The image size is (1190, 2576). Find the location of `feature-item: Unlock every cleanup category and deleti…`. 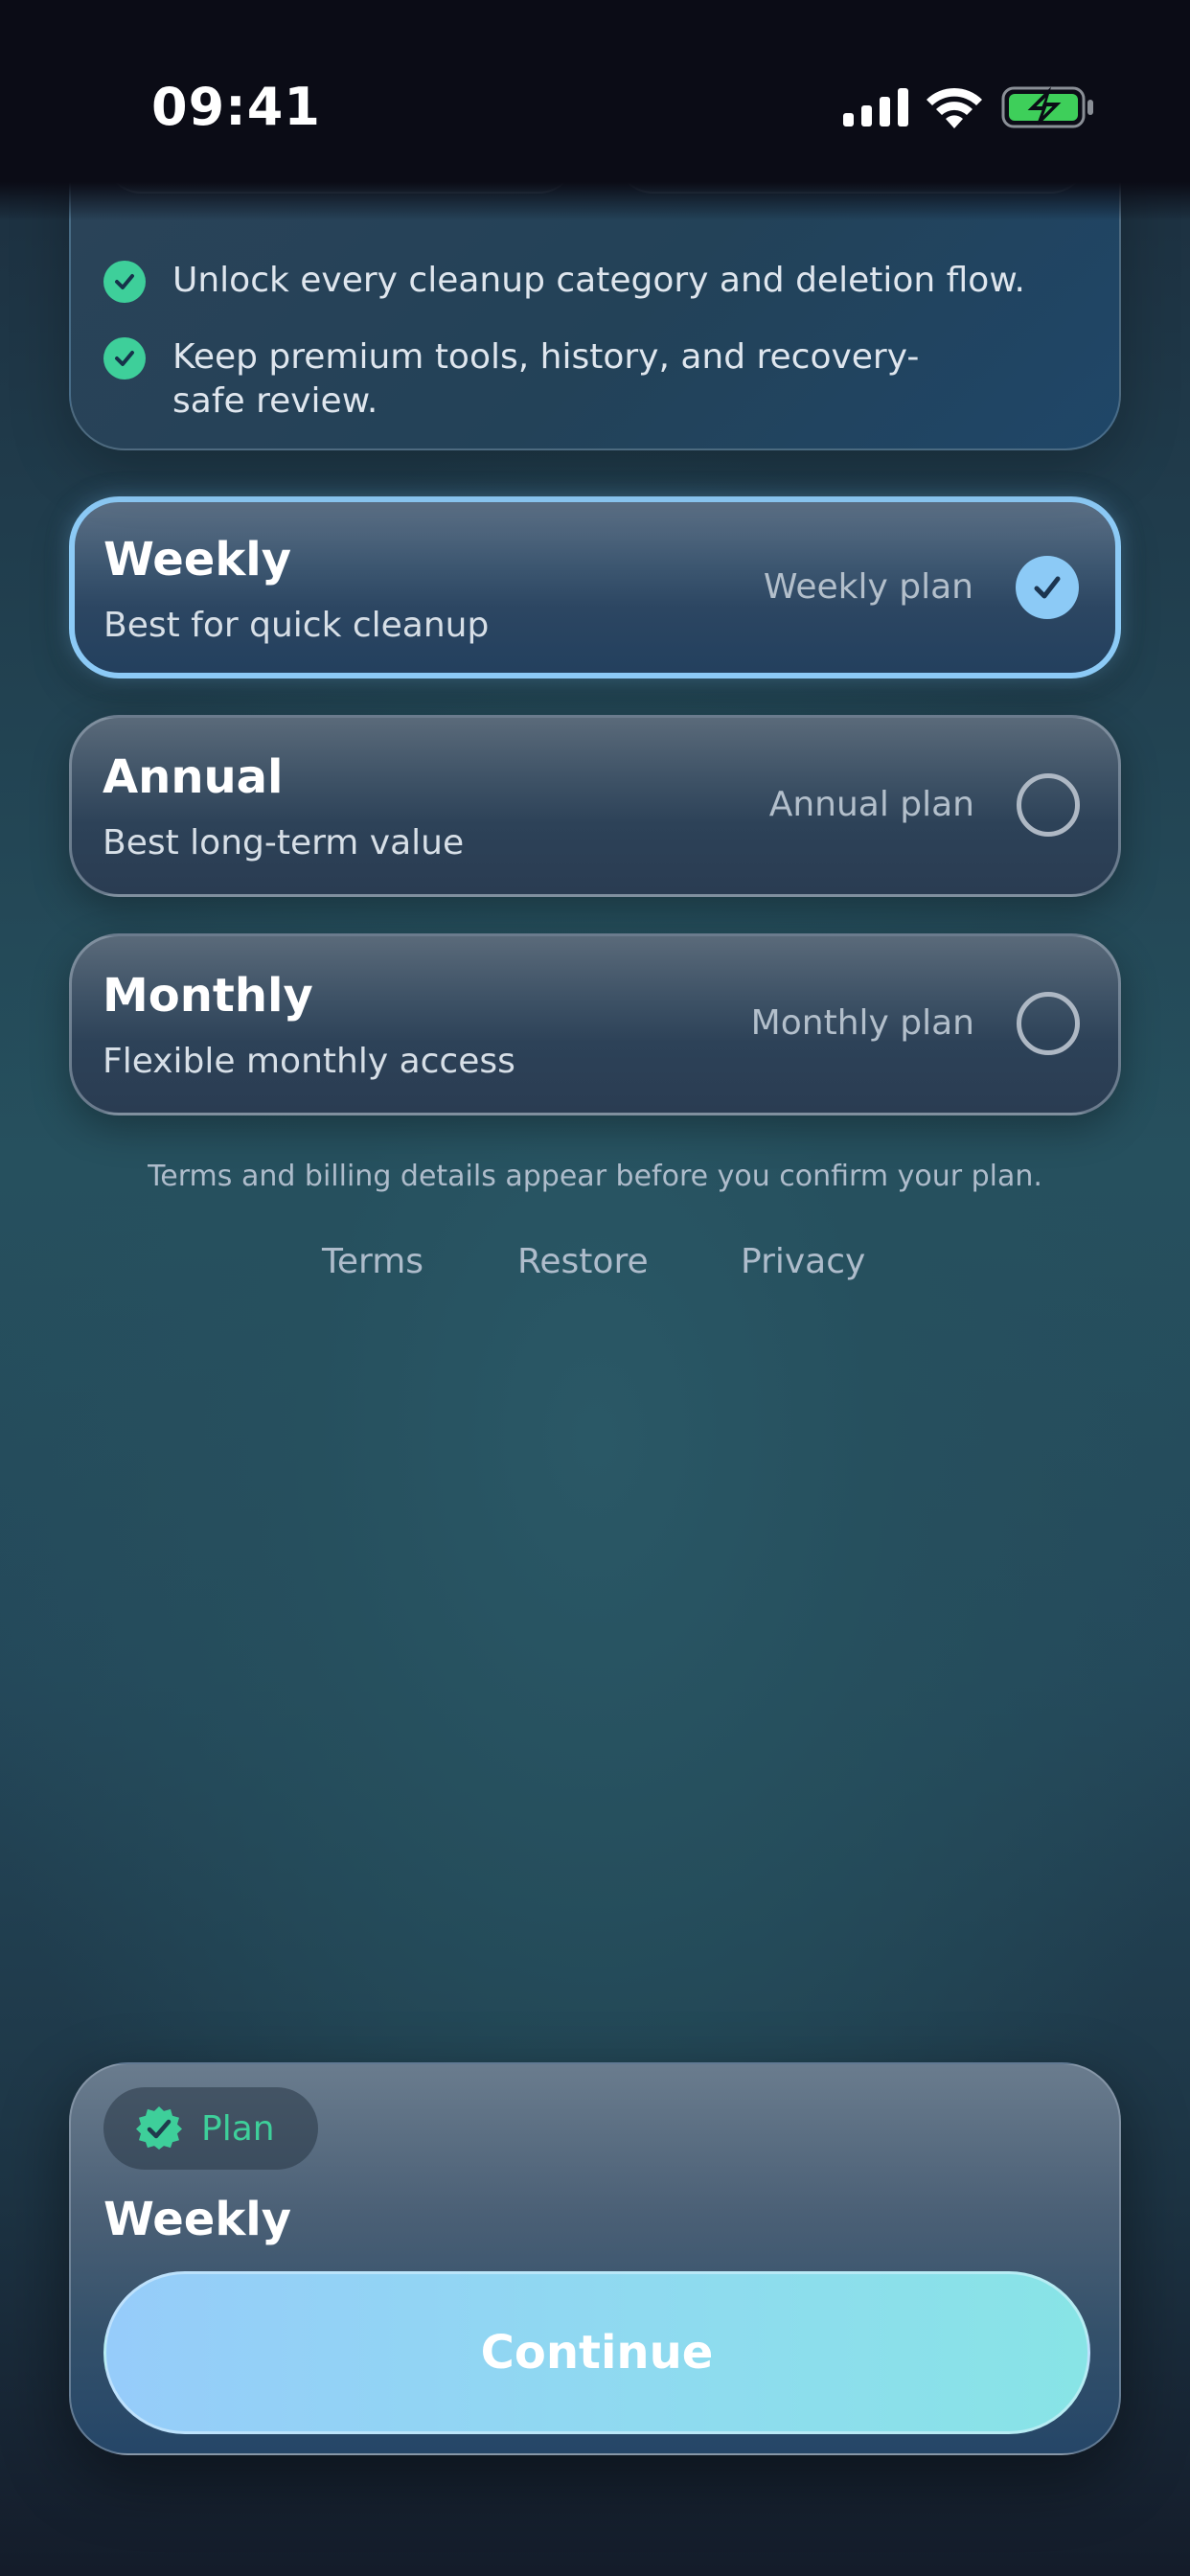

feature-item: Unlock every cleanup category and deleti… is located at coordinates (569, 281).